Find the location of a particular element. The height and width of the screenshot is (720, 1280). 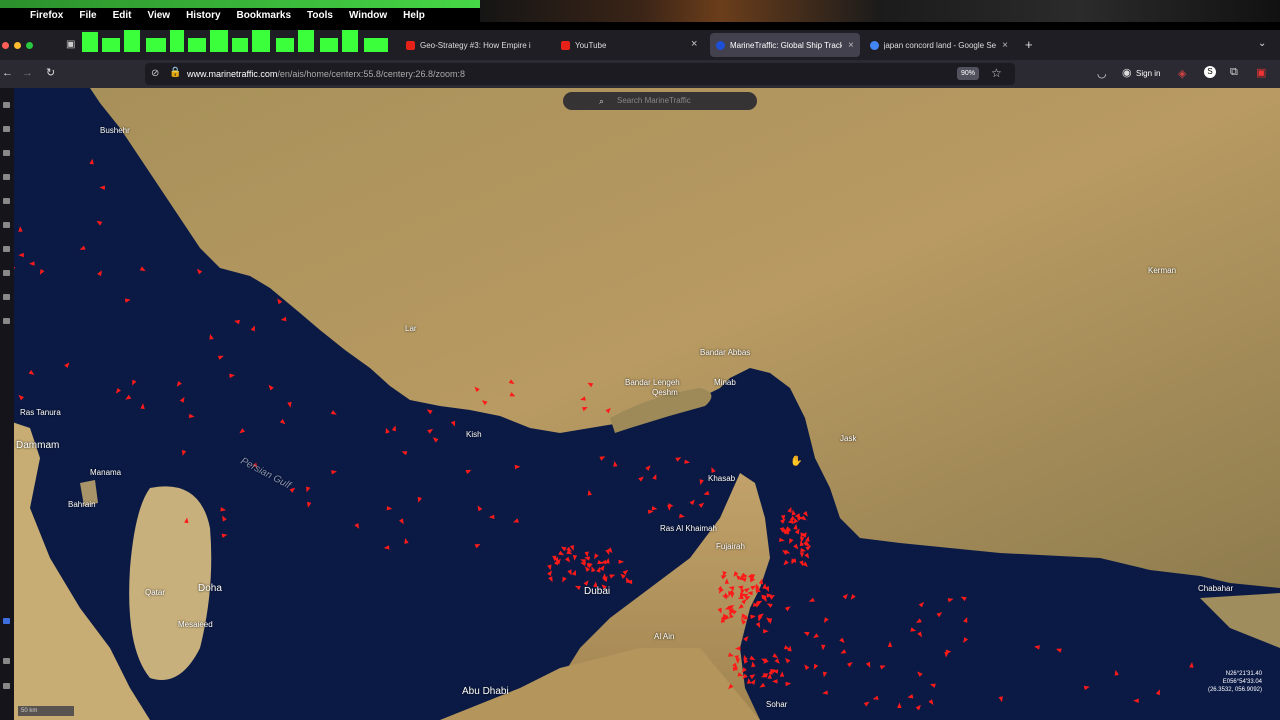

coord-decimal: (26.3532, 056.9092) is located at coordinates (1234, 690).